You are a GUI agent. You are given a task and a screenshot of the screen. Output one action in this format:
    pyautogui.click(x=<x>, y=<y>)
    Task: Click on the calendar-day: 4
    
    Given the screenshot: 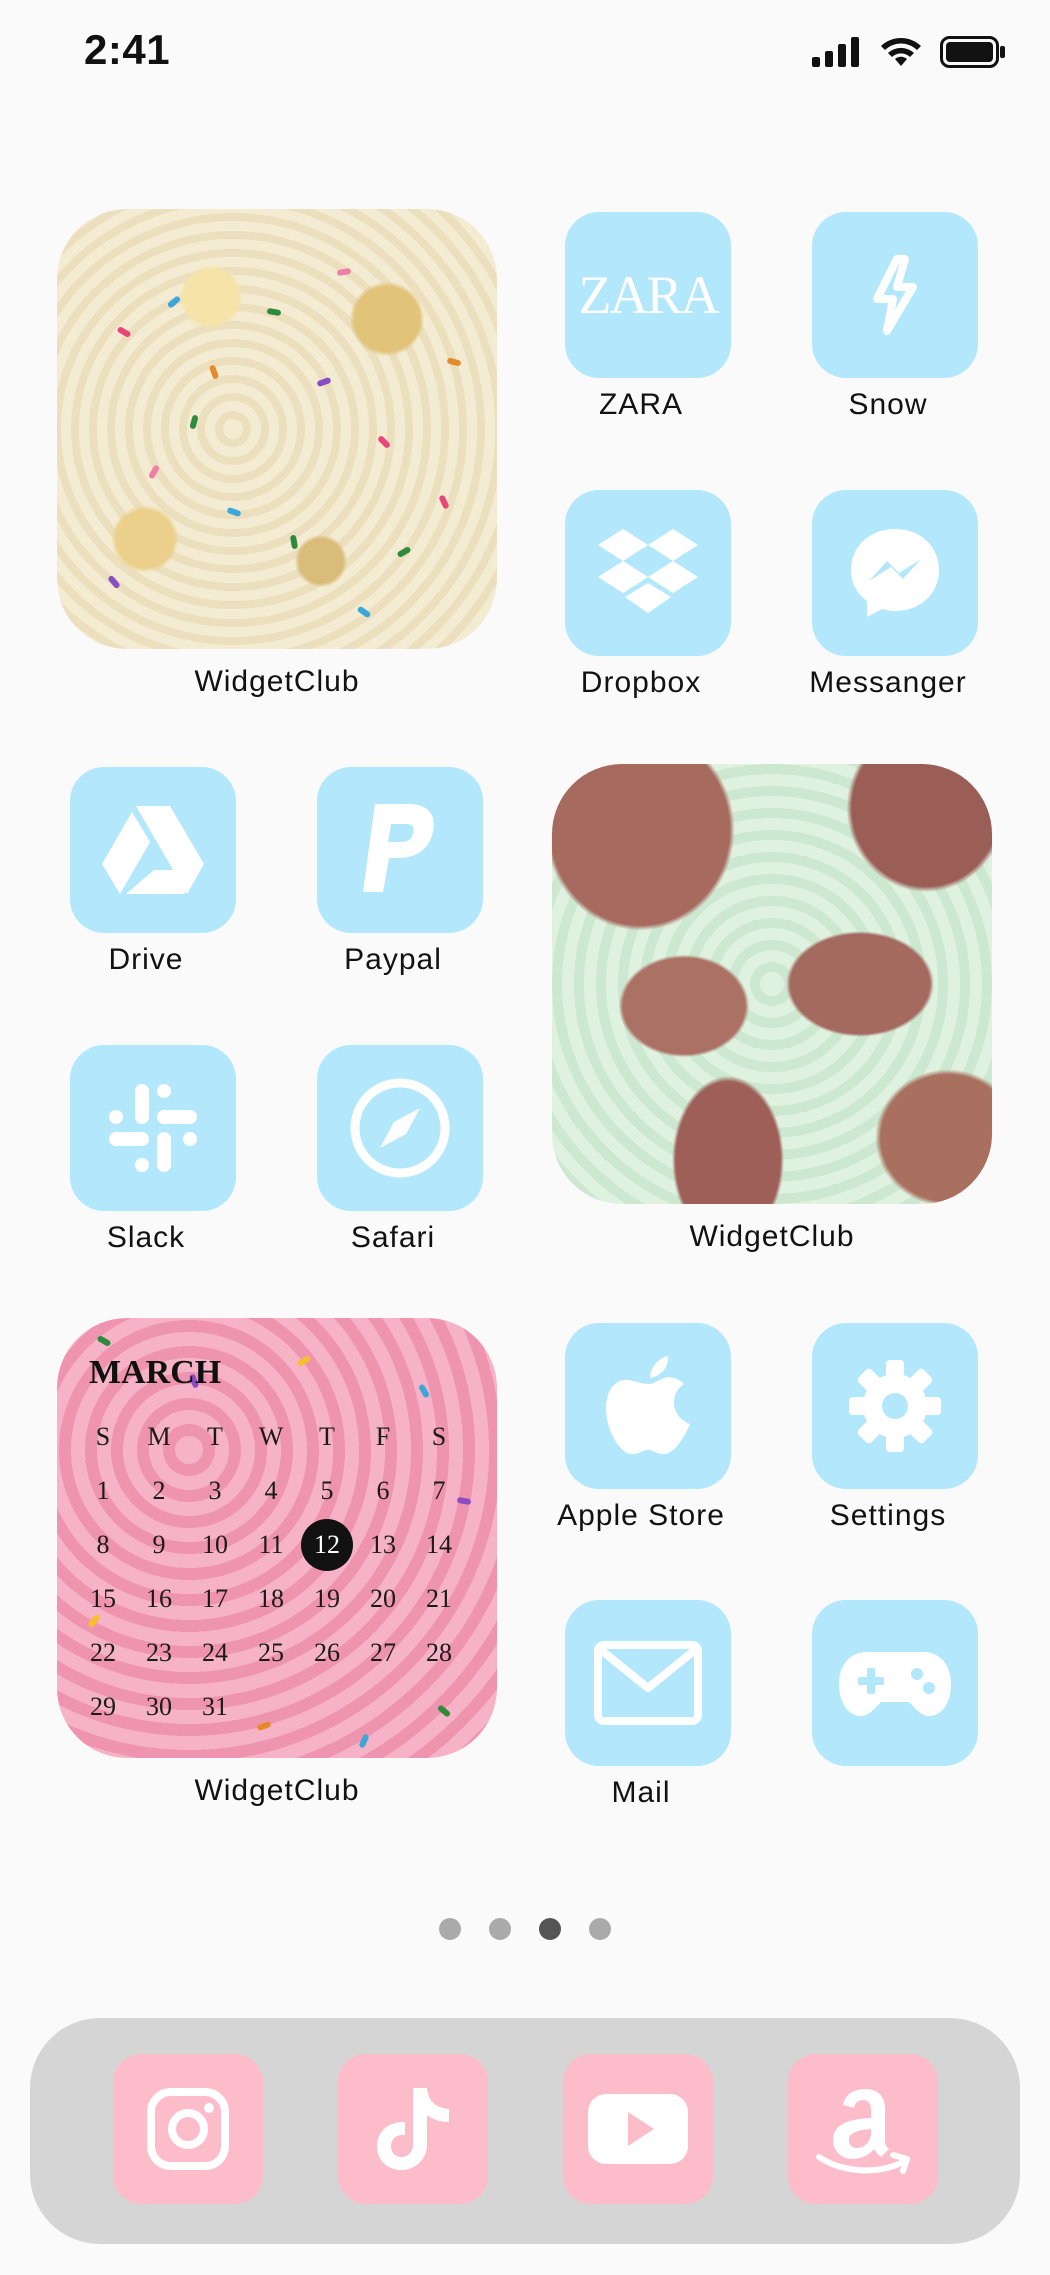 What is the action you would take?
    pyautogui.click(x=271, y=1490)
    